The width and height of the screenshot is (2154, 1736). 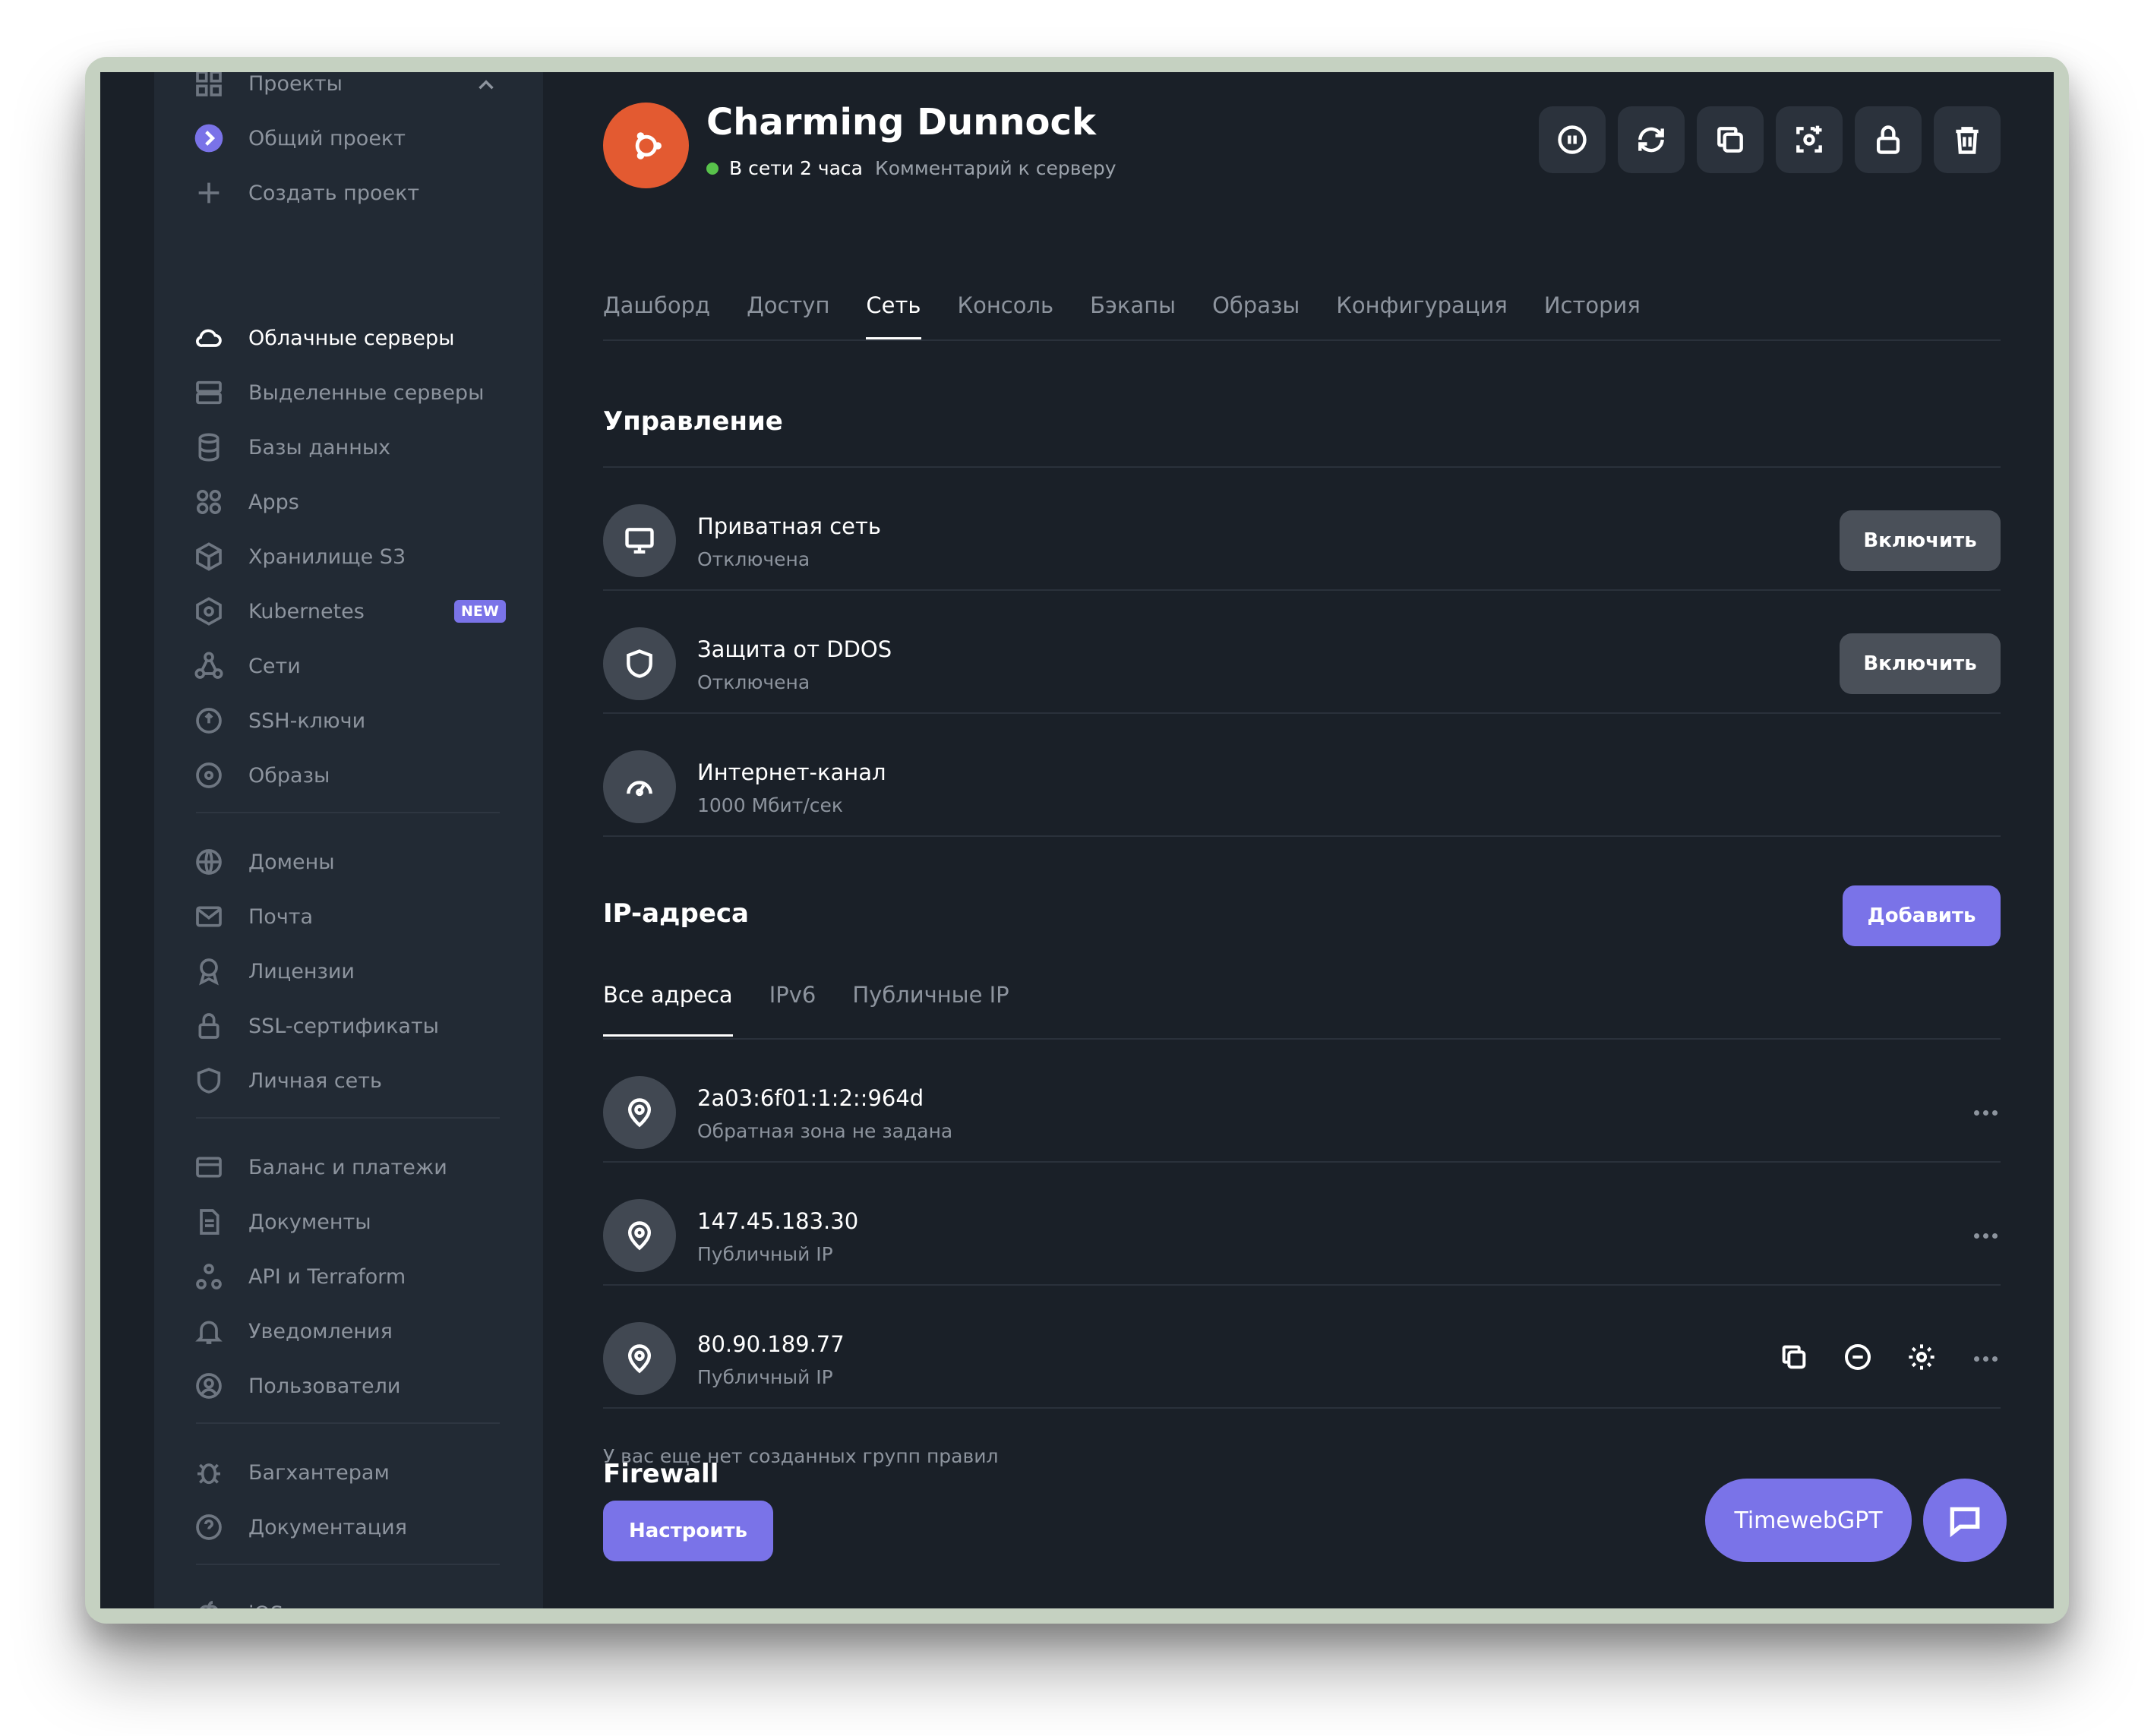 I want to click on lock-button, so click(x=1888, y=139).